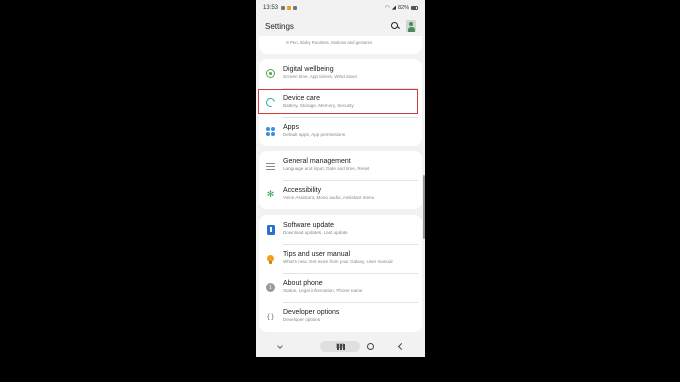  Describe the element at coordinates (393, 8) in the screenshot. I see `signal-icon: ◢` at that location.